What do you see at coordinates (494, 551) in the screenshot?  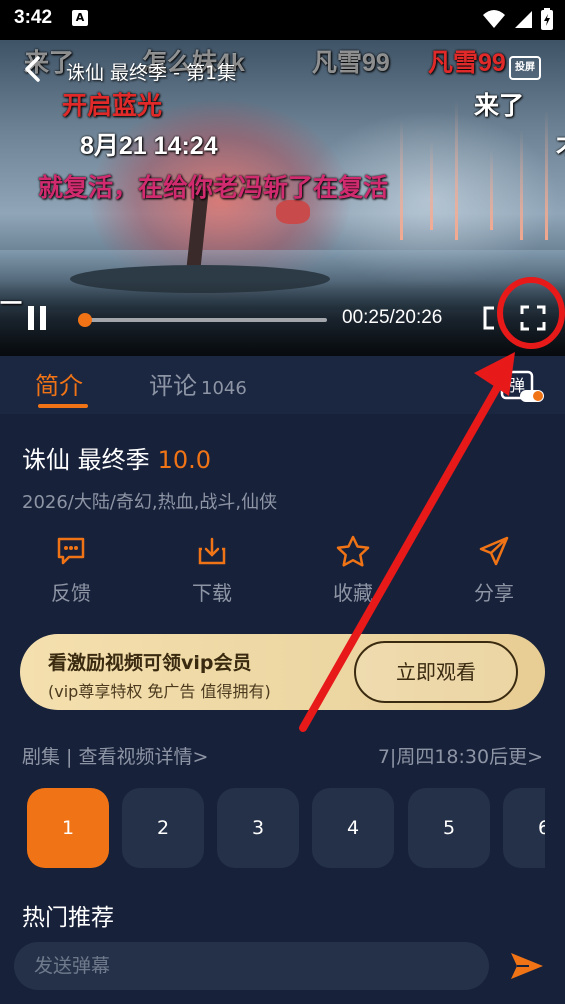 I see `share-icon` at bounding box center [494, 551].